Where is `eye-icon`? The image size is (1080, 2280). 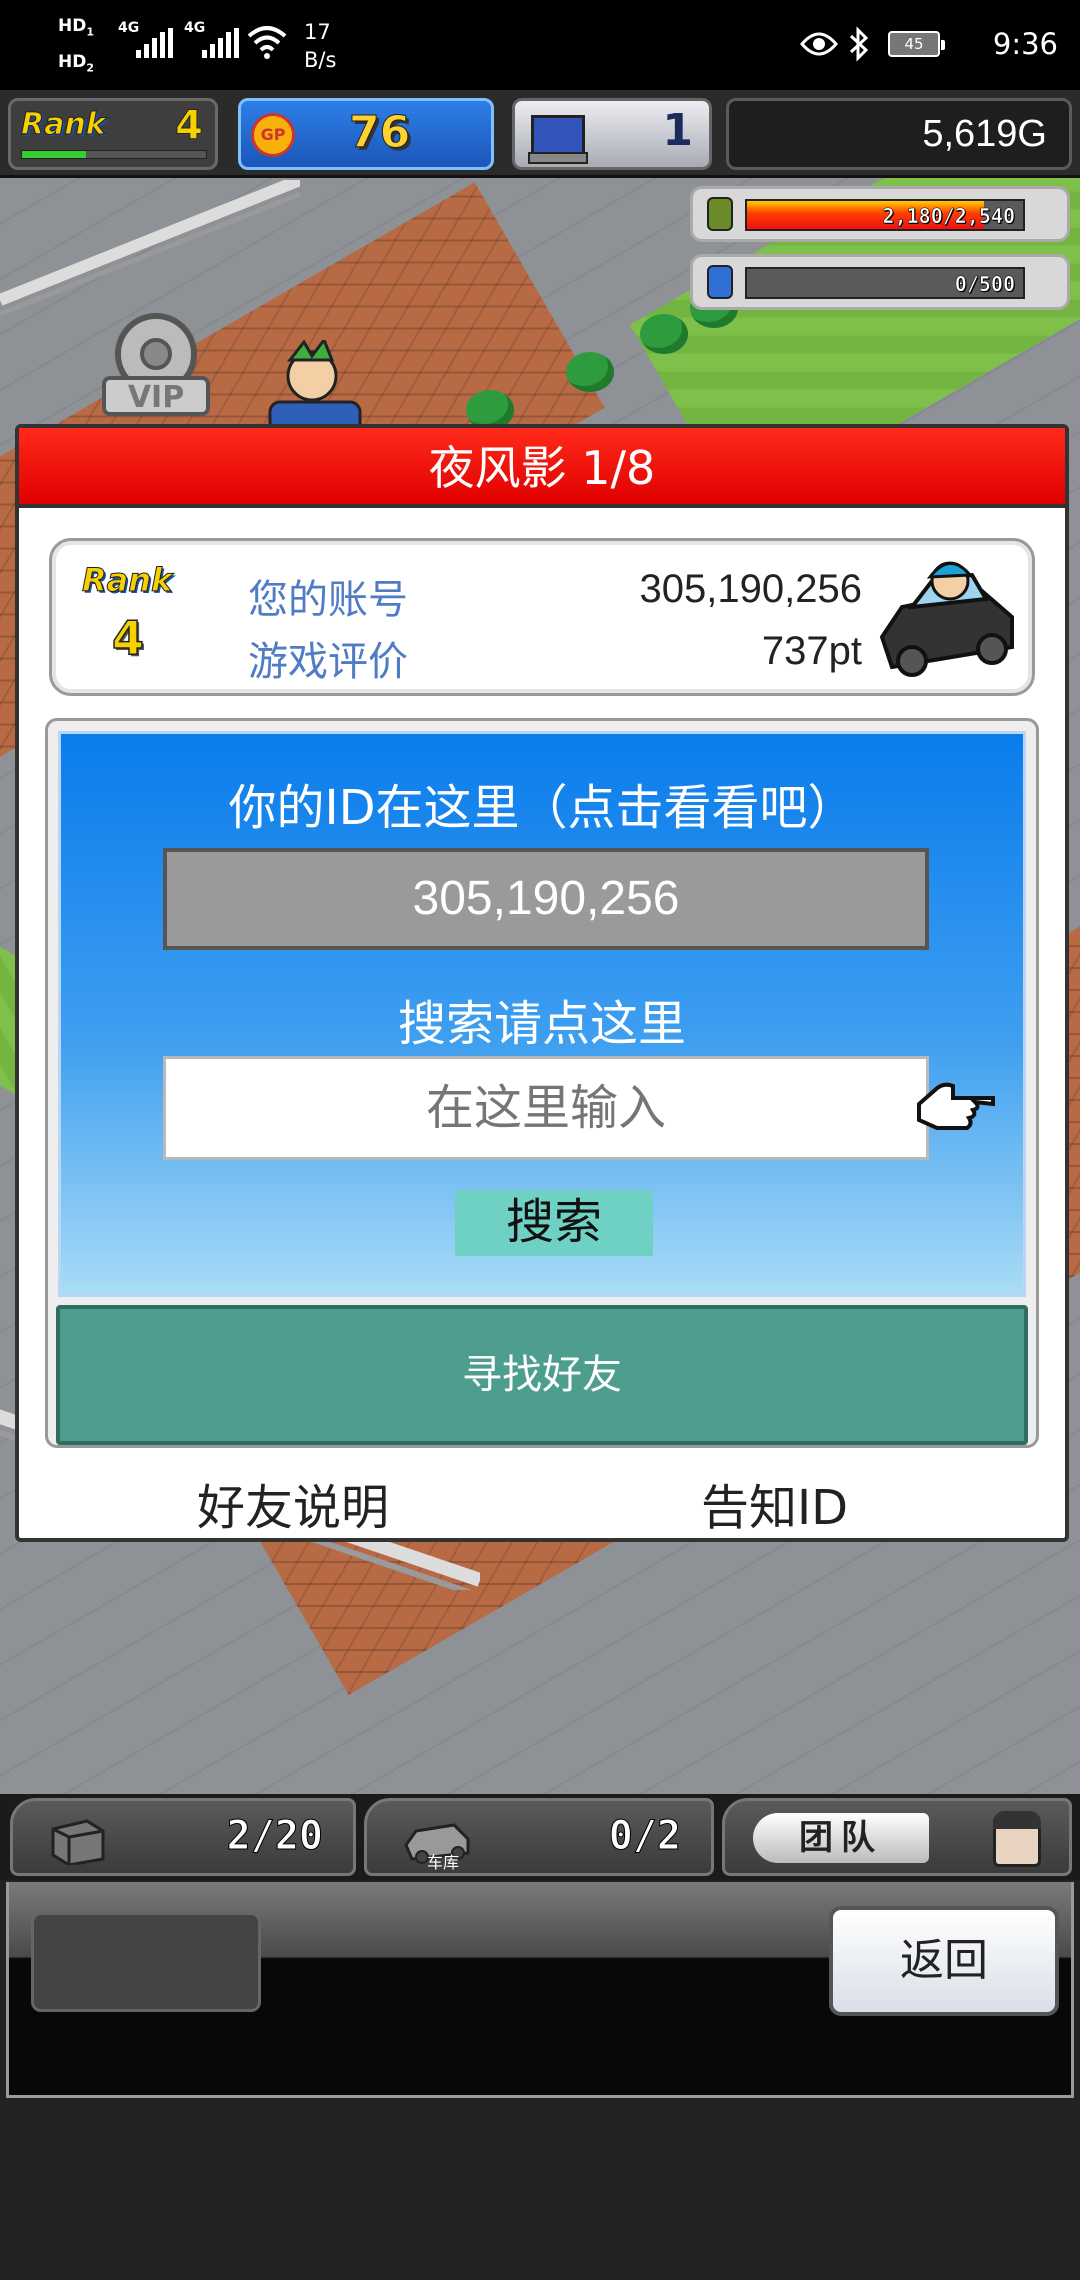 eye-icon is located at coordinates (819, 44).